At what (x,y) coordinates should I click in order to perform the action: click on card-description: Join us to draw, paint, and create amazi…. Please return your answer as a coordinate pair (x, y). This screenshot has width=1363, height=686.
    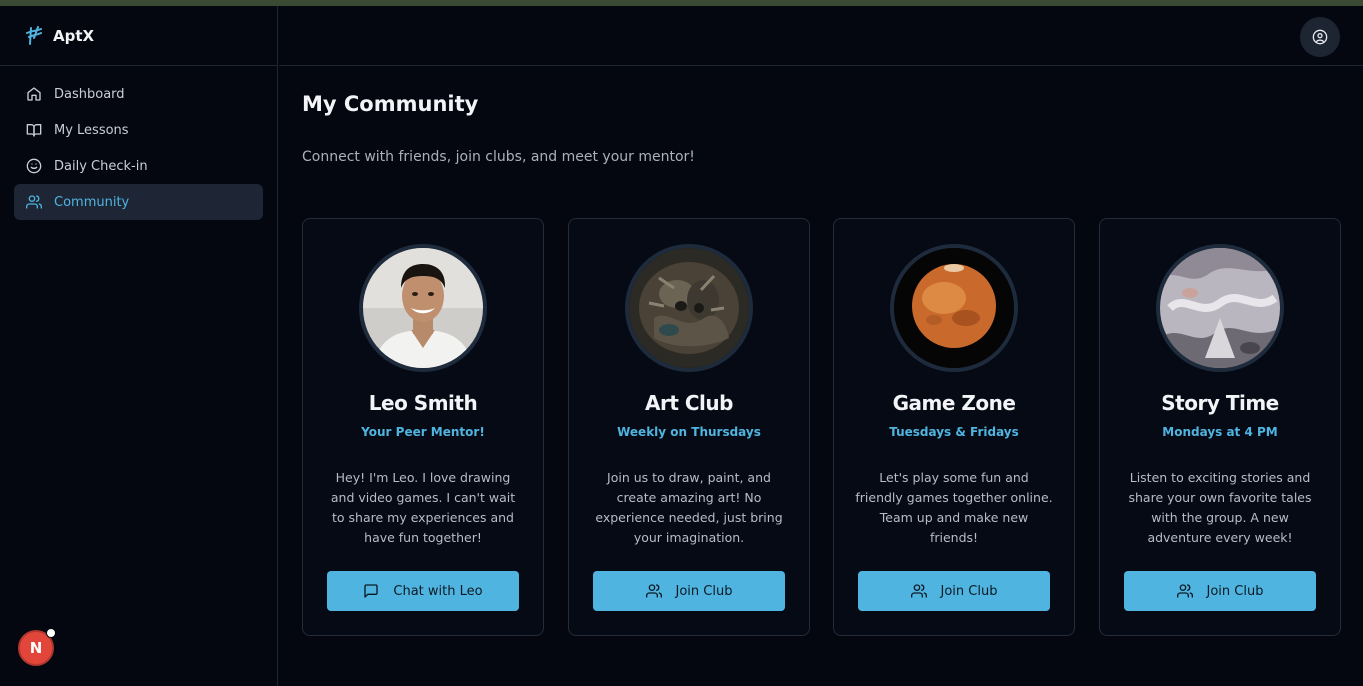
    Looking at the image, I should click on (689, 507).